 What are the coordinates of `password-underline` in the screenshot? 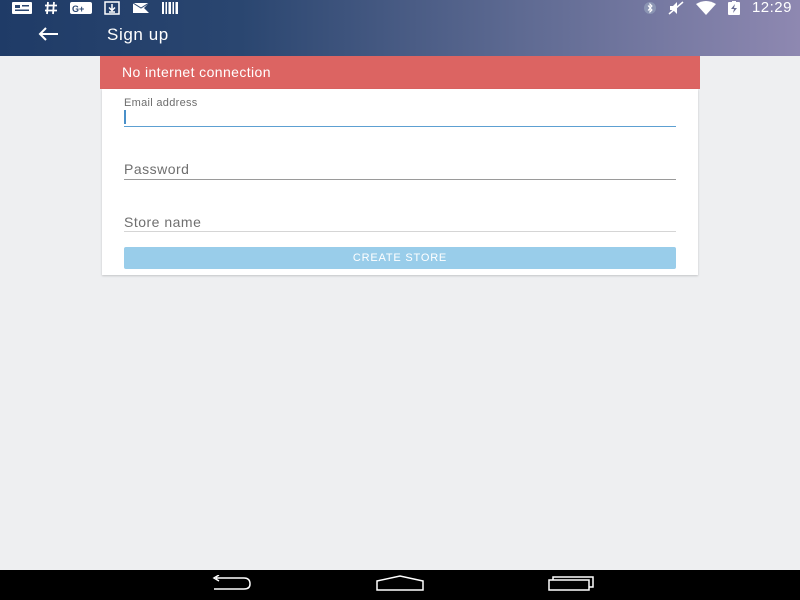 It's located at (400, 179).